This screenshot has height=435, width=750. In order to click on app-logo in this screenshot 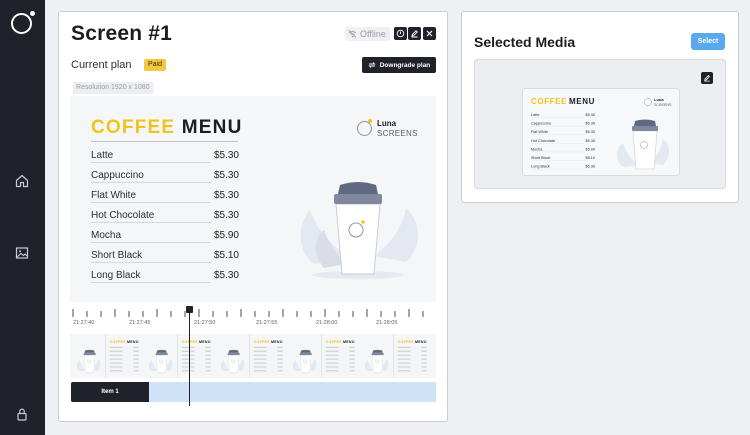, I will do `click(23, 22)`.